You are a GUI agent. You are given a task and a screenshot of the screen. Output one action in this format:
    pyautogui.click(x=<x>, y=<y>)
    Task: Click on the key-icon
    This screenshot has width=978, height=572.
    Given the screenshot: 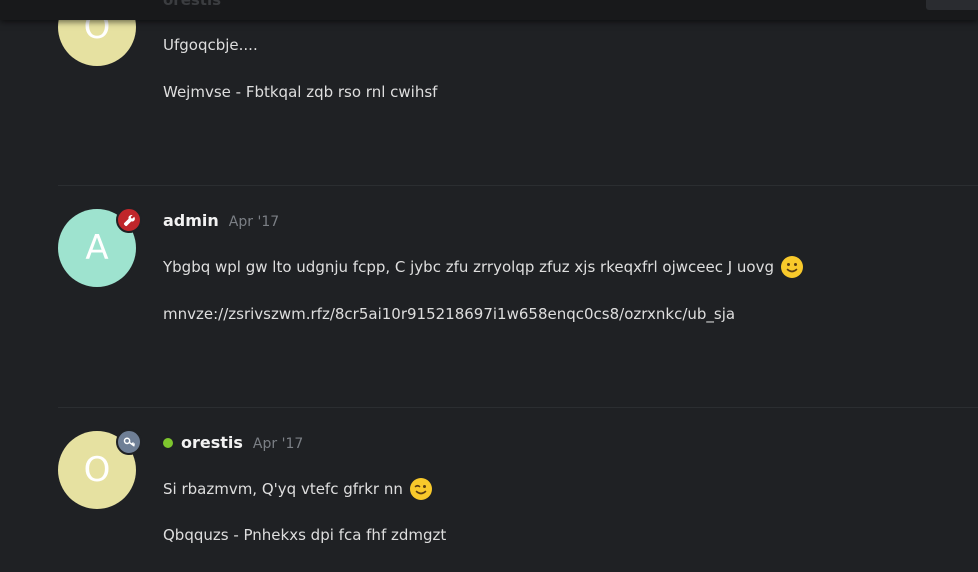 What is the action you would take?
    pyautogui.click(x=129, y=441)
    